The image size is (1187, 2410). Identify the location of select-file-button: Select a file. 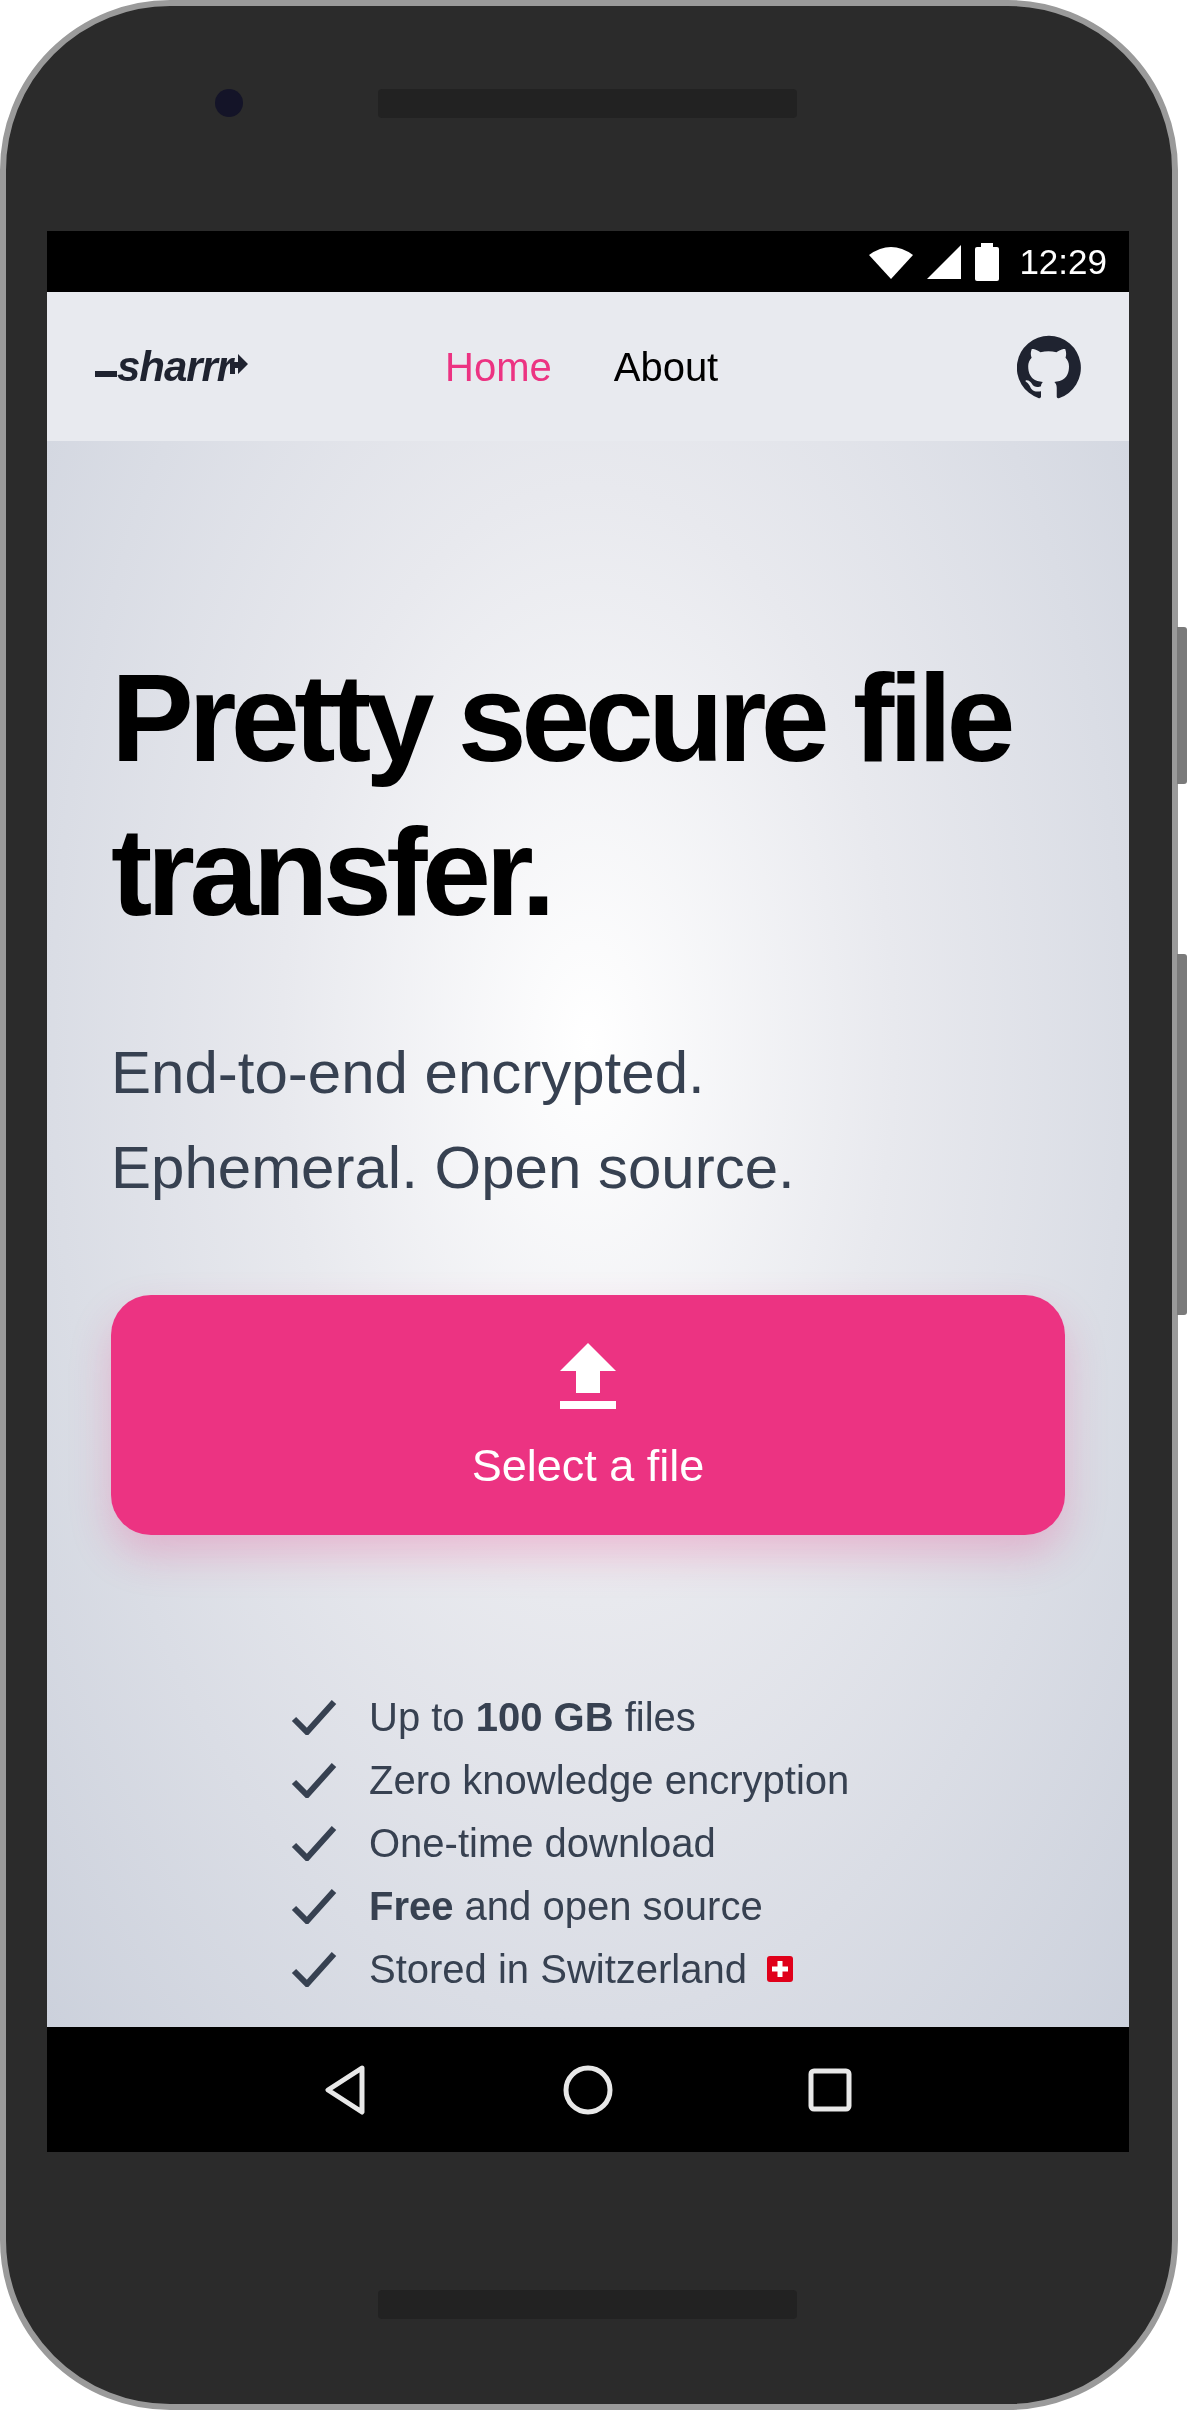
(588, 1415).